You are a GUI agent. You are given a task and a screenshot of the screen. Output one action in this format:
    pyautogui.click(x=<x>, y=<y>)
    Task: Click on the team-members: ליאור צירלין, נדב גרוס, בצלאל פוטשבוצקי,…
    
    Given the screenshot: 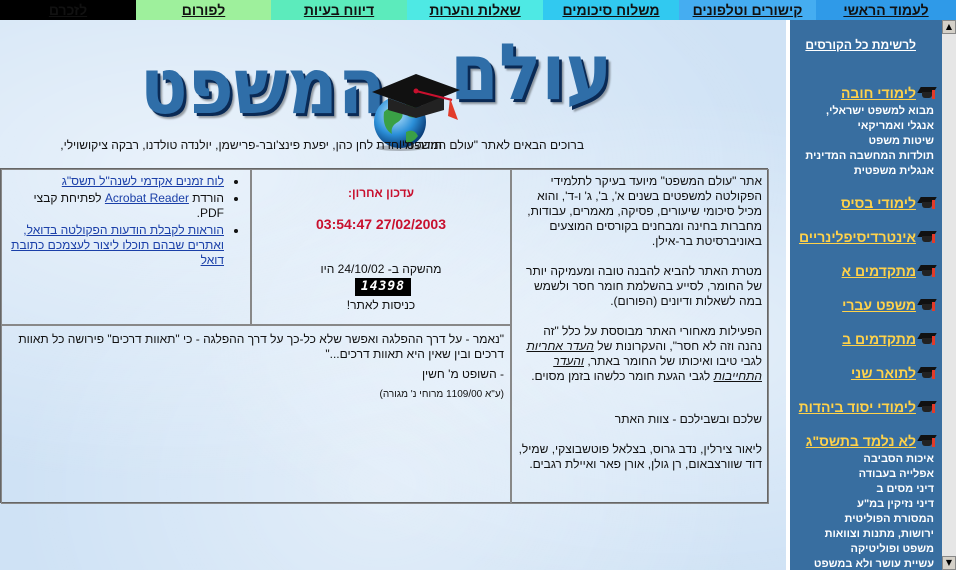 What is the action you would take?
    pyautogui.click(x=640, y=456)
    